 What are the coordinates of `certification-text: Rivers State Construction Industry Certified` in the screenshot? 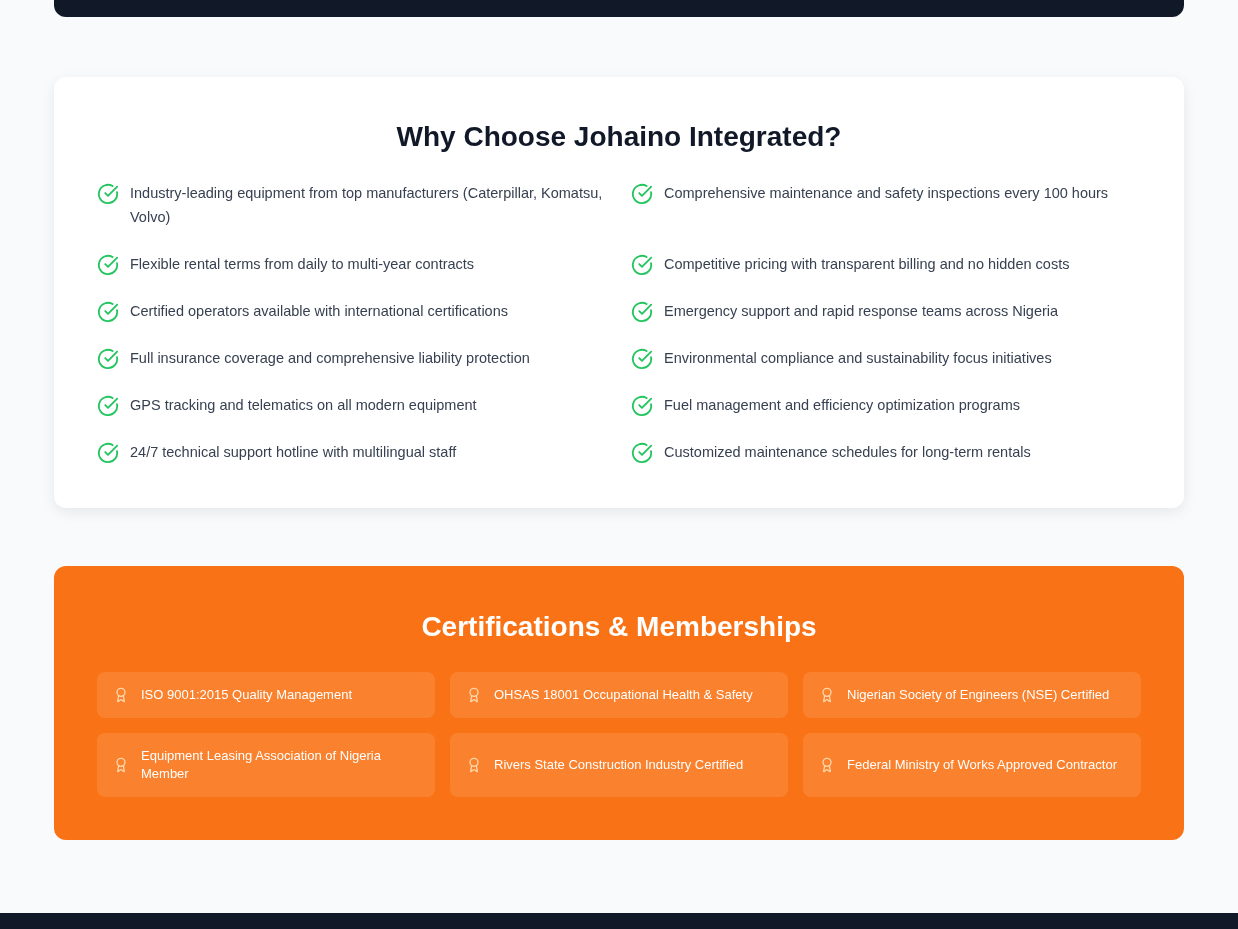 It's located at (619, 765).